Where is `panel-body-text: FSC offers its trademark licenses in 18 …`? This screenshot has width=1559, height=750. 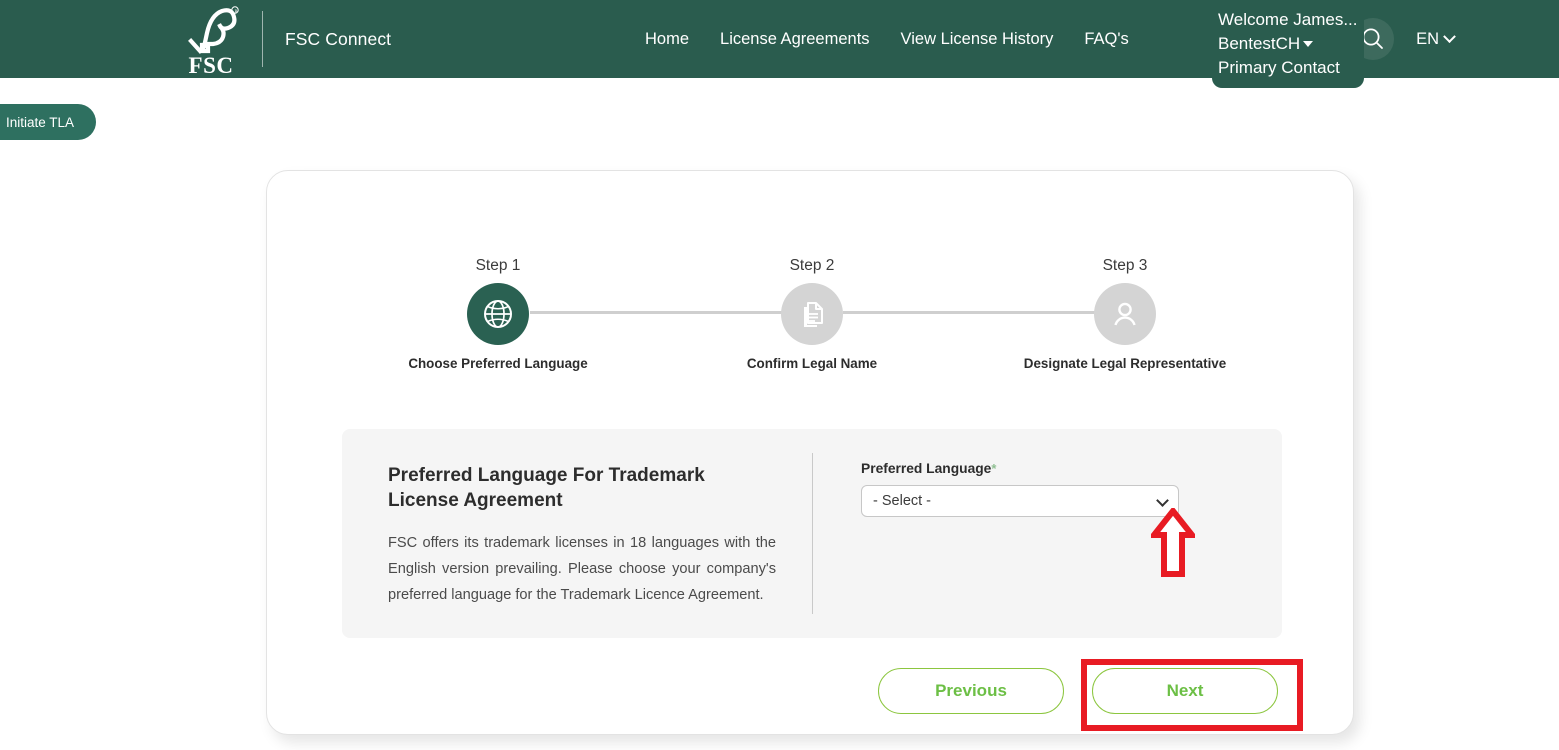 panel-body-text: FSC offers its trademark licenses in 18 … is located at coordinates (582, 569).